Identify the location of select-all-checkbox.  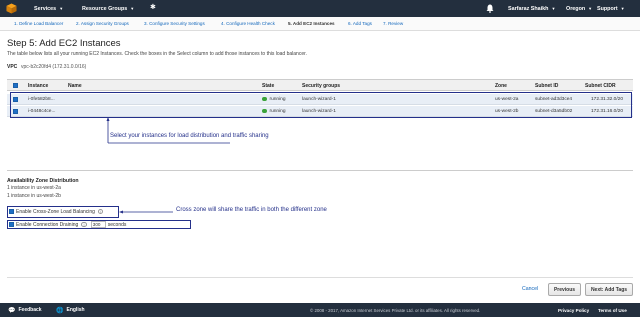
(15, 85).